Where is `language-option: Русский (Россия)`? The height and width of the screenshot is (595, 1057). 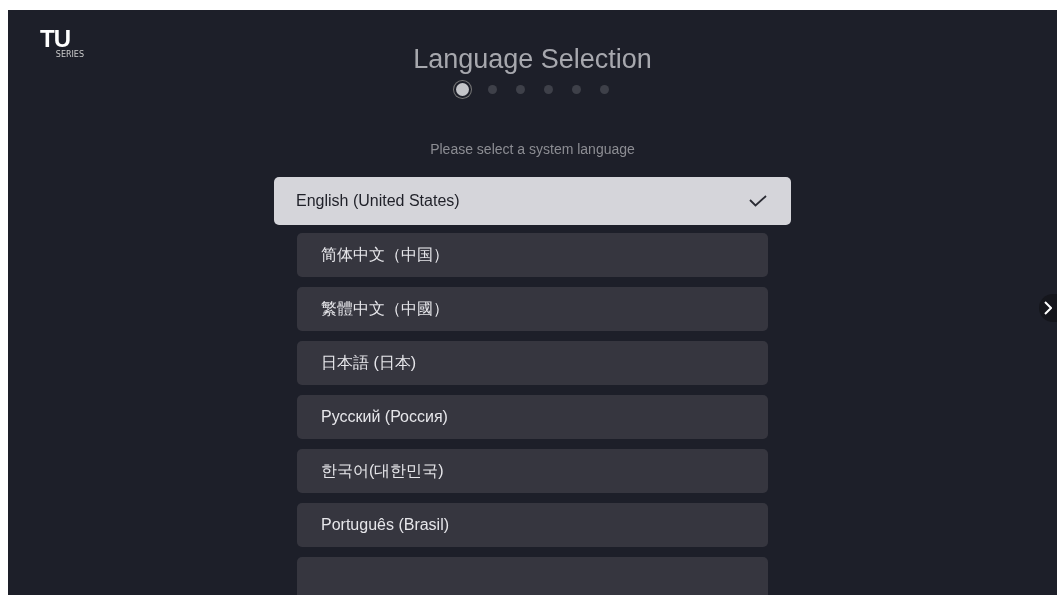
language-option: Русский (Россия) is located at coordinates (532, 417).